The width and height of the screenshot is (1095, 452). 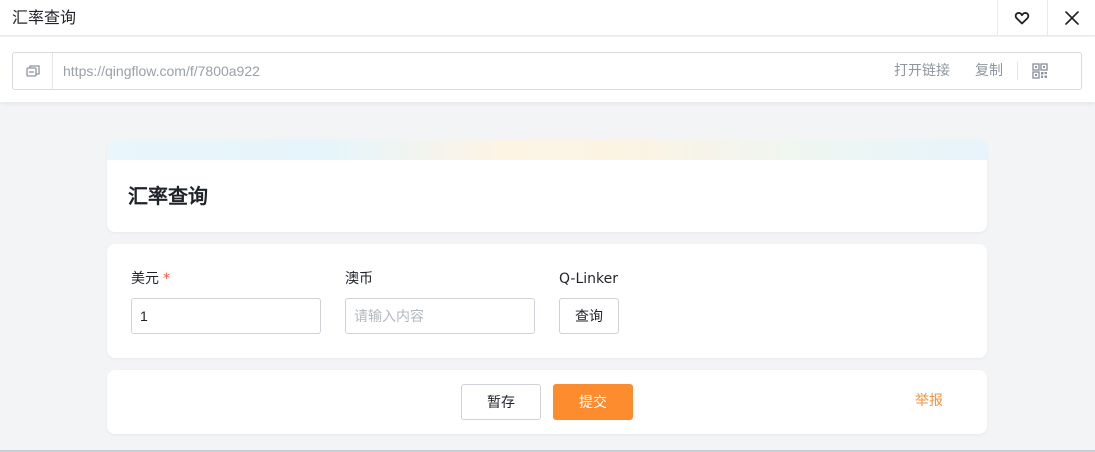 I want to click on close-button, so click(x=1071, y=18).